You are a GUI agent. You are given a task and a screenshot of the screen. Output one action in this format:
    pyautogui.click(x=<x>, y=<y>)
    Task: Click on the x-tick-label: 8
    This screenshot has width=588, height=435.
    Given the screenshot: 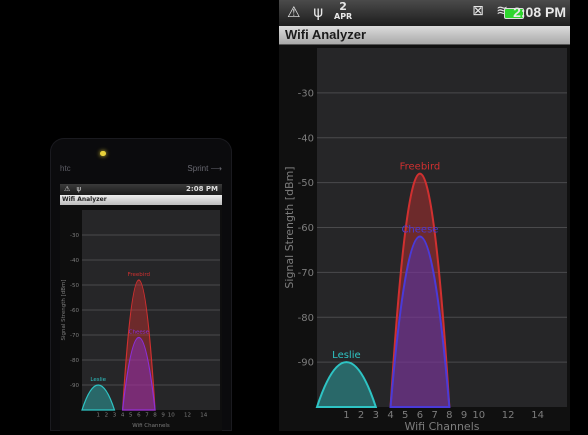 What is the action you would take?
    pyautogui.click(x=155, y=416)
    